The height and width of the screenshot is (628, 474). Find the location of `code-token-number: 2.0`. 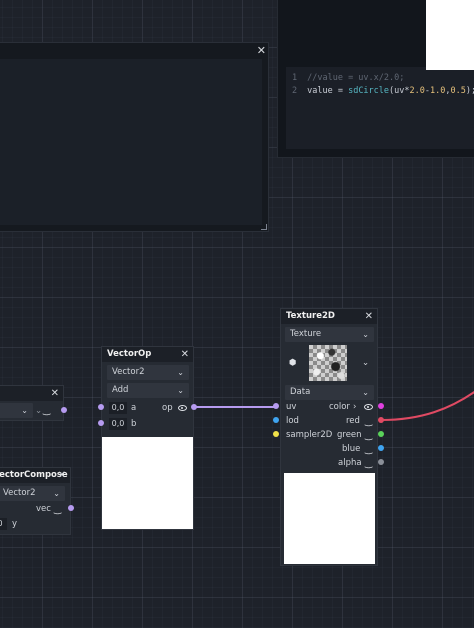

code-token-number: 2.0 is located at coordinates (417, 91).